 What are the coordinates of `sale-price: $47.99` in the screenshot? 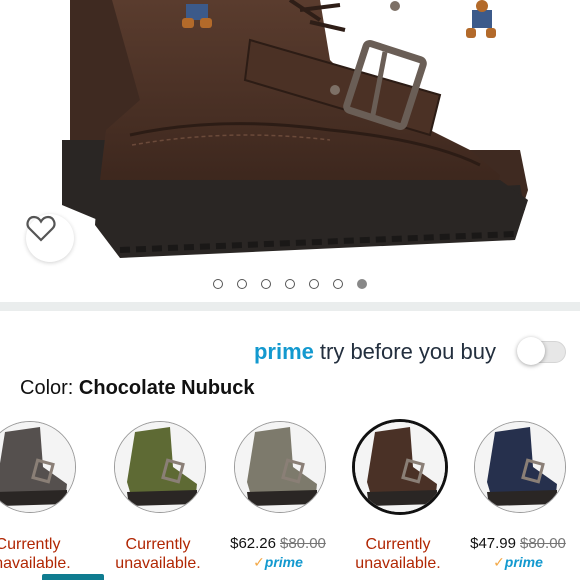 It's located at (493, 543).